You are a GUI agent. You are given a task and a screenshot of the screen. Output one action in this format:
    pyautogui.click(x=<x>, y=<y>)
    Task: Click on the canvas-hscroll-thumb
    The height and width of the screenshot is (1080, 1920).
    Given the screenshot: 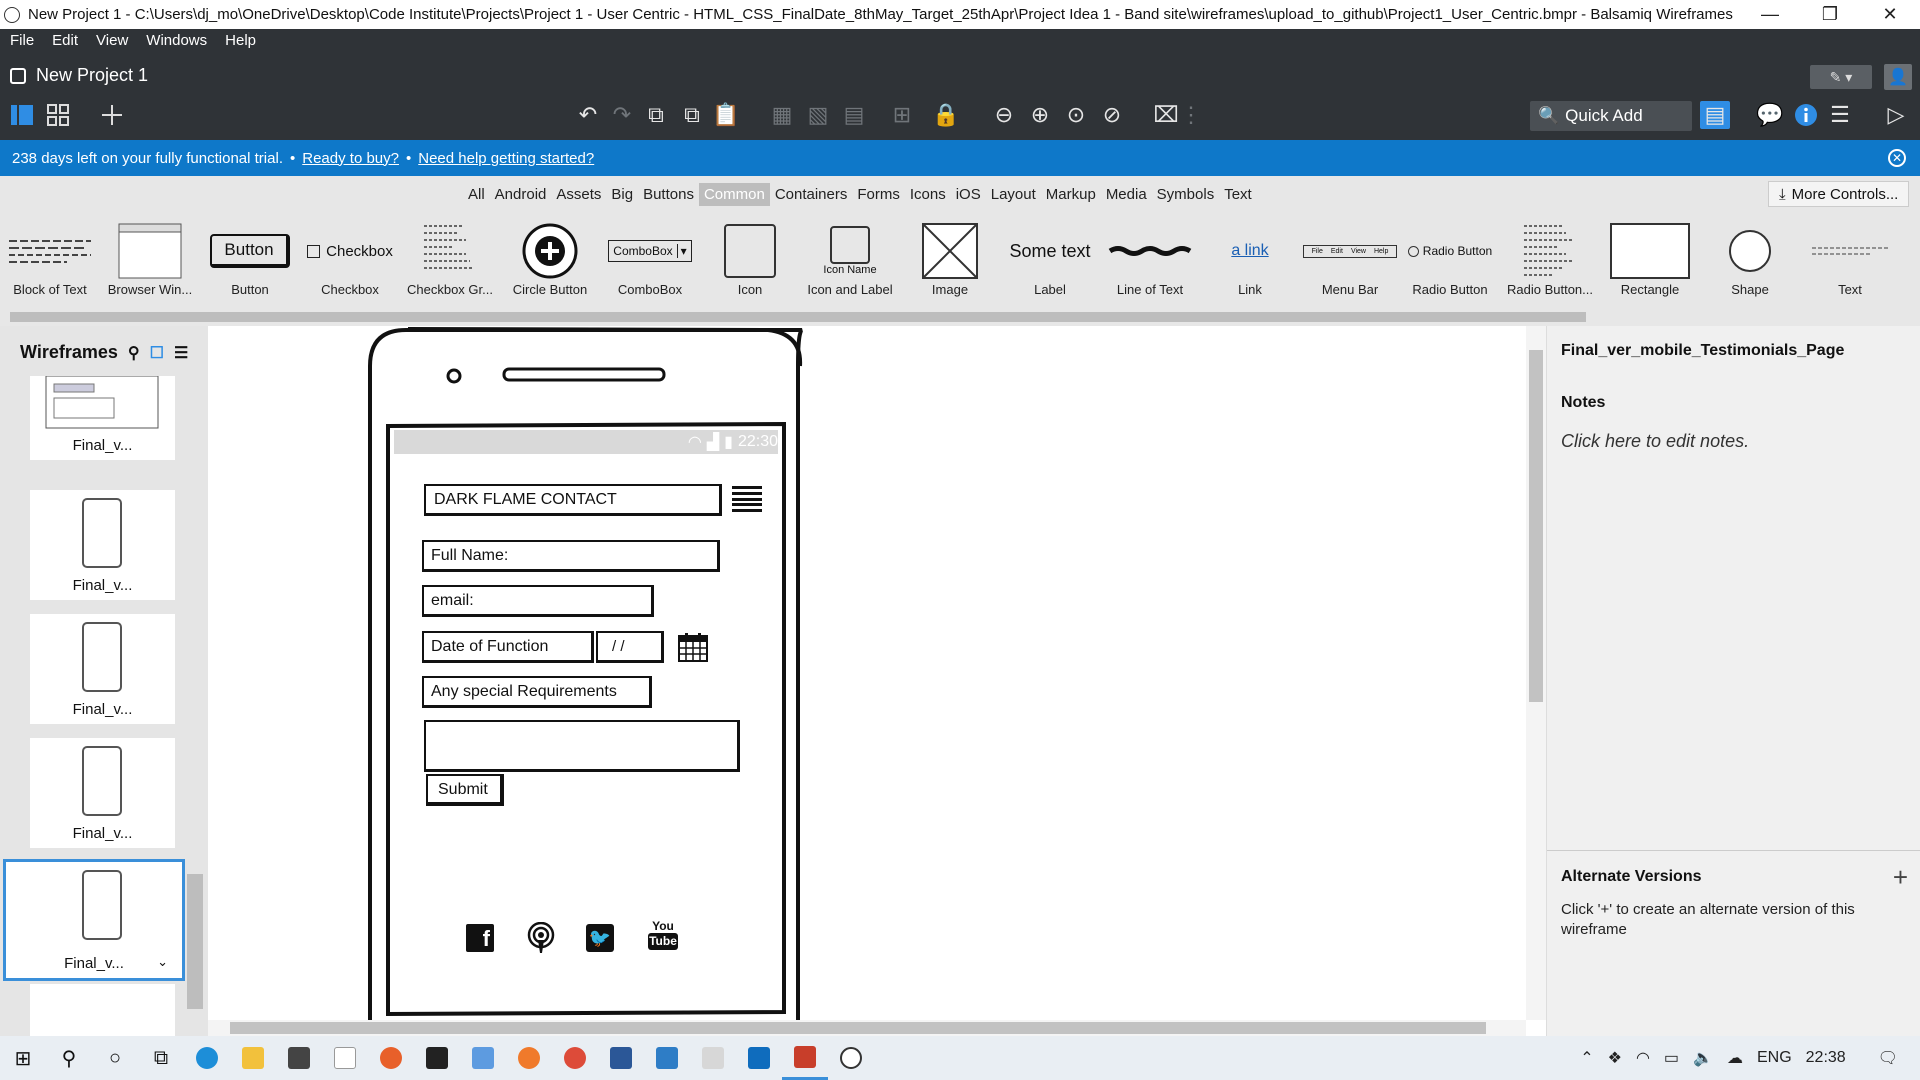 What is the action you would take?
    pyautogui.click(x=858, y=1028)
    